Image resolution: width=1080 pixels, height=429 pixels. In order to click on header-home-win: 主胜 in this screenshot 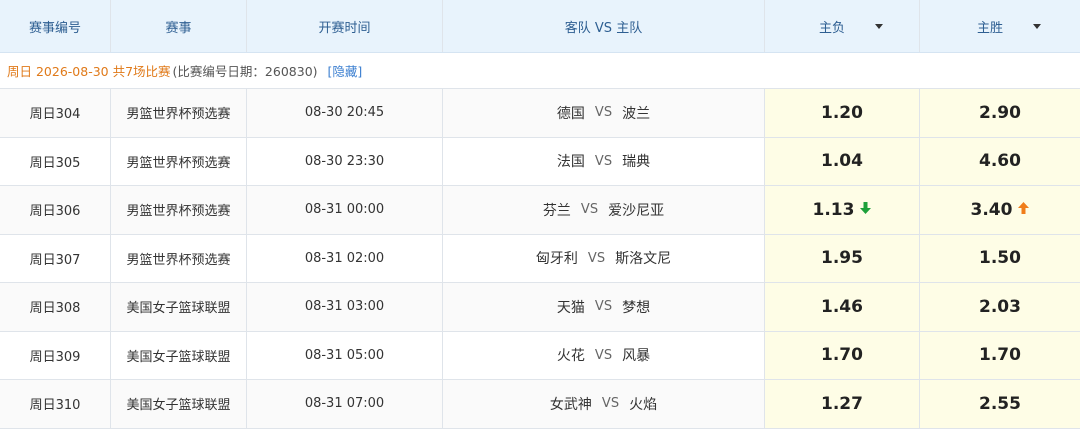, I will do `click(1000, 26)`.